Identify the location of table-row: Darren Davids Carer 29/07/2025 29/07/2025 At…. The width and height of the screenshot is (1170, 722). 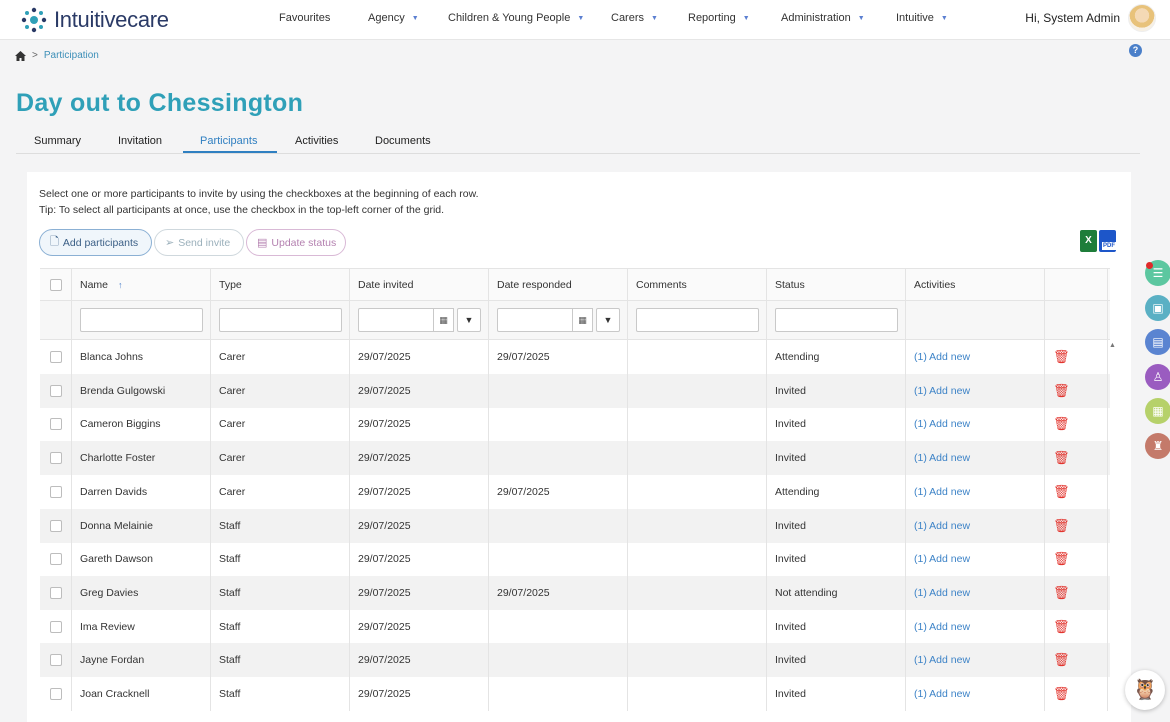
(575, 491).